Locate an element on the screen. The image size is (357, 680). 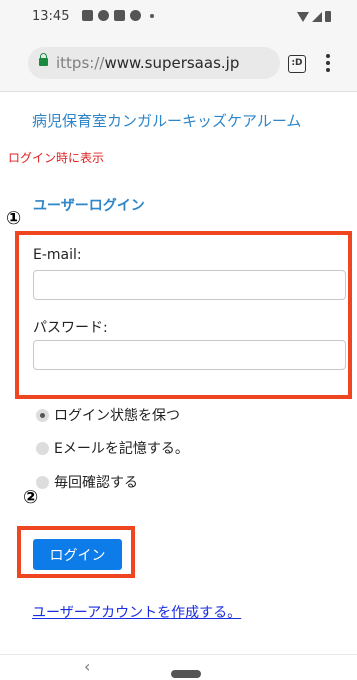
password-field is located at coordinates (189, 355).